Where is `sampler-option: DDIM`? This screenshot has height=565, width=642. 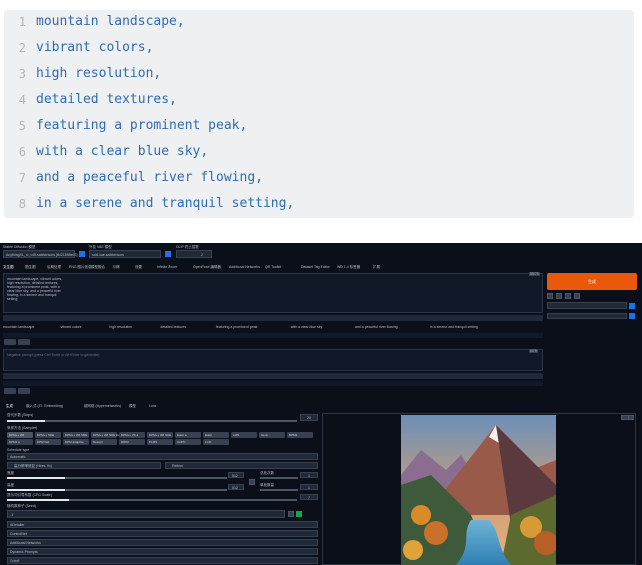
sampler-option: DDIM is located at coordinates (132, 442).